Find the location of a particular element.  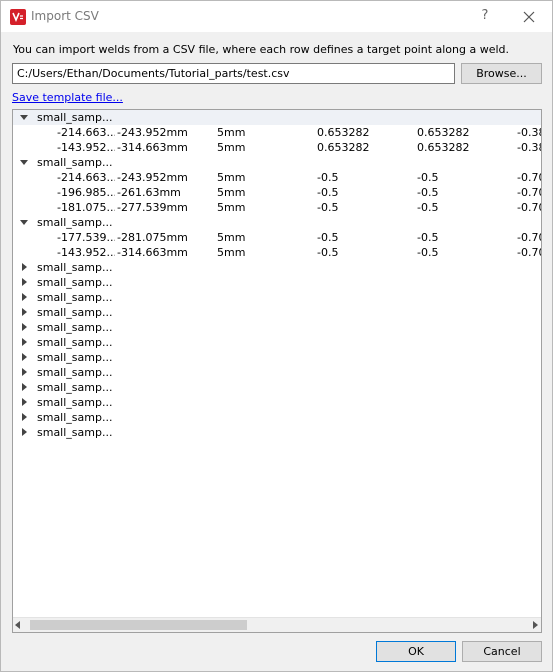

tree-cell: -281.075mm is located at coordinates (152, 237).